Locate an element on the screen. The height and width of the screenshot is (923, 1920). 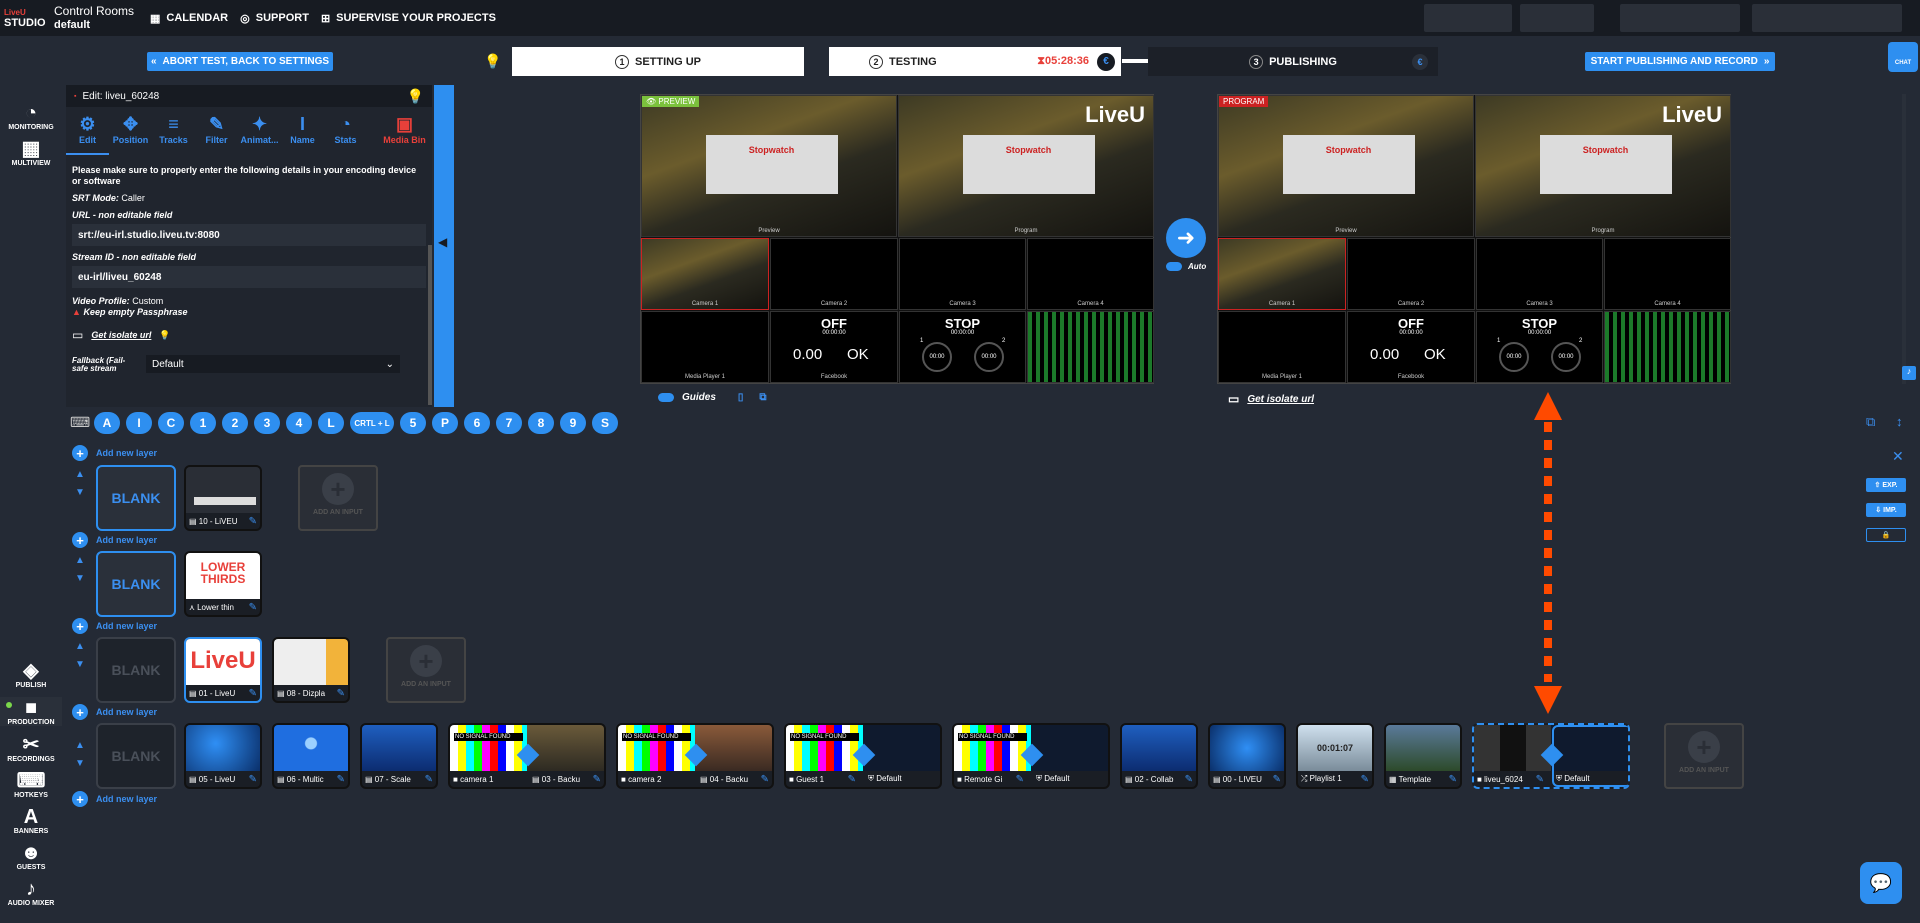
hotkey-ctrl-l: CRTL + L is located at coordinates (372, 423).